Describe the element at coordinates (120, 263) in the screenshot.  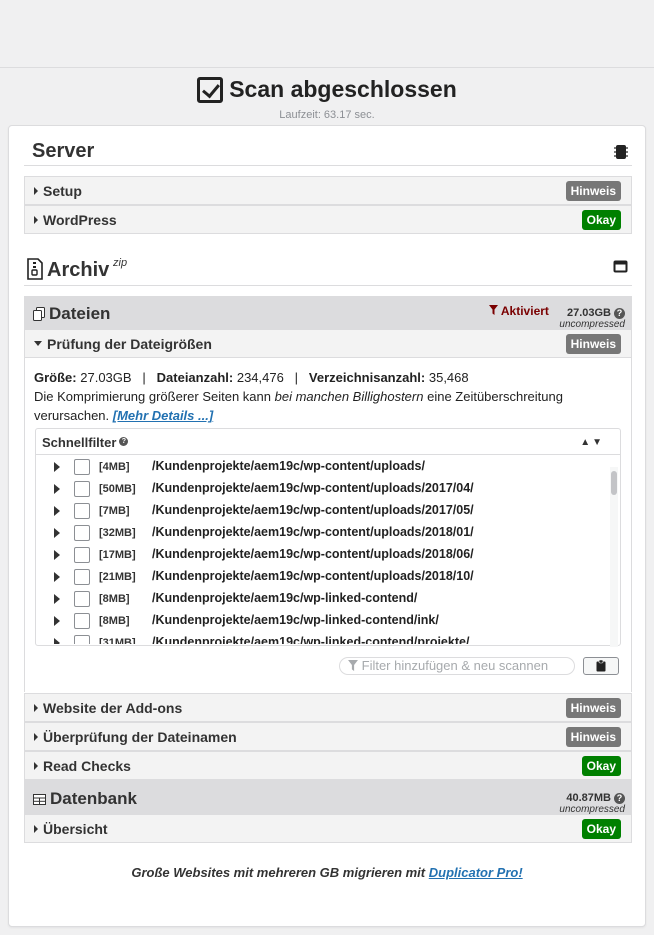
I see `archive-type: zip` at that location.